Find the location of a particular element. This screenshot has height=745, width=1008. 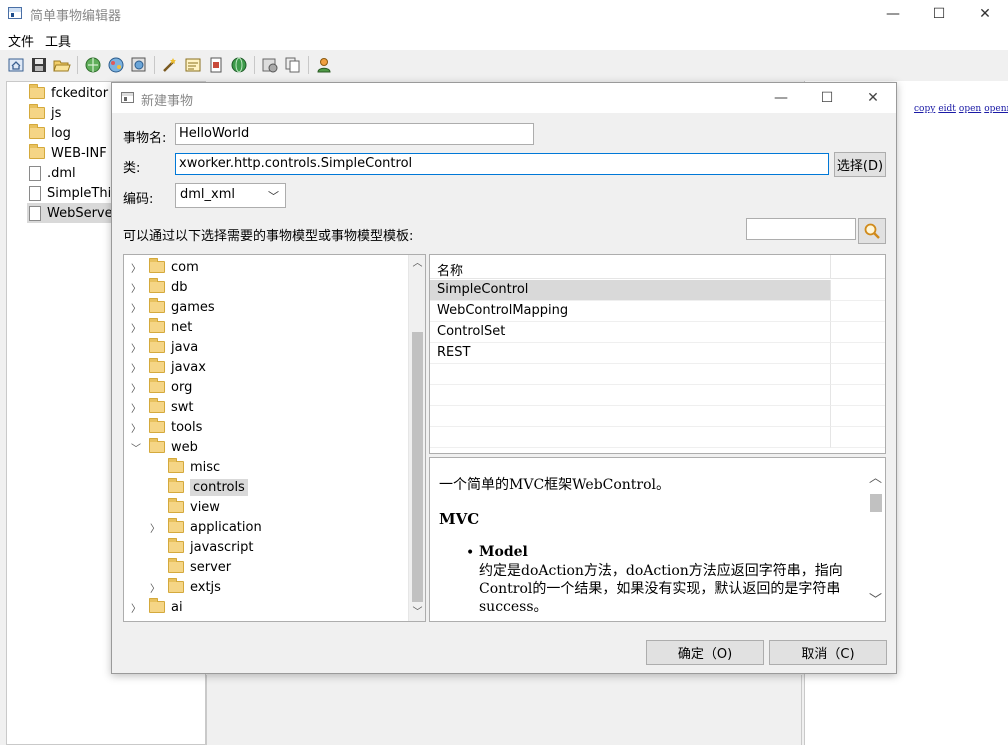

tree-item: fckeditor is located at coordinates (68, 93).